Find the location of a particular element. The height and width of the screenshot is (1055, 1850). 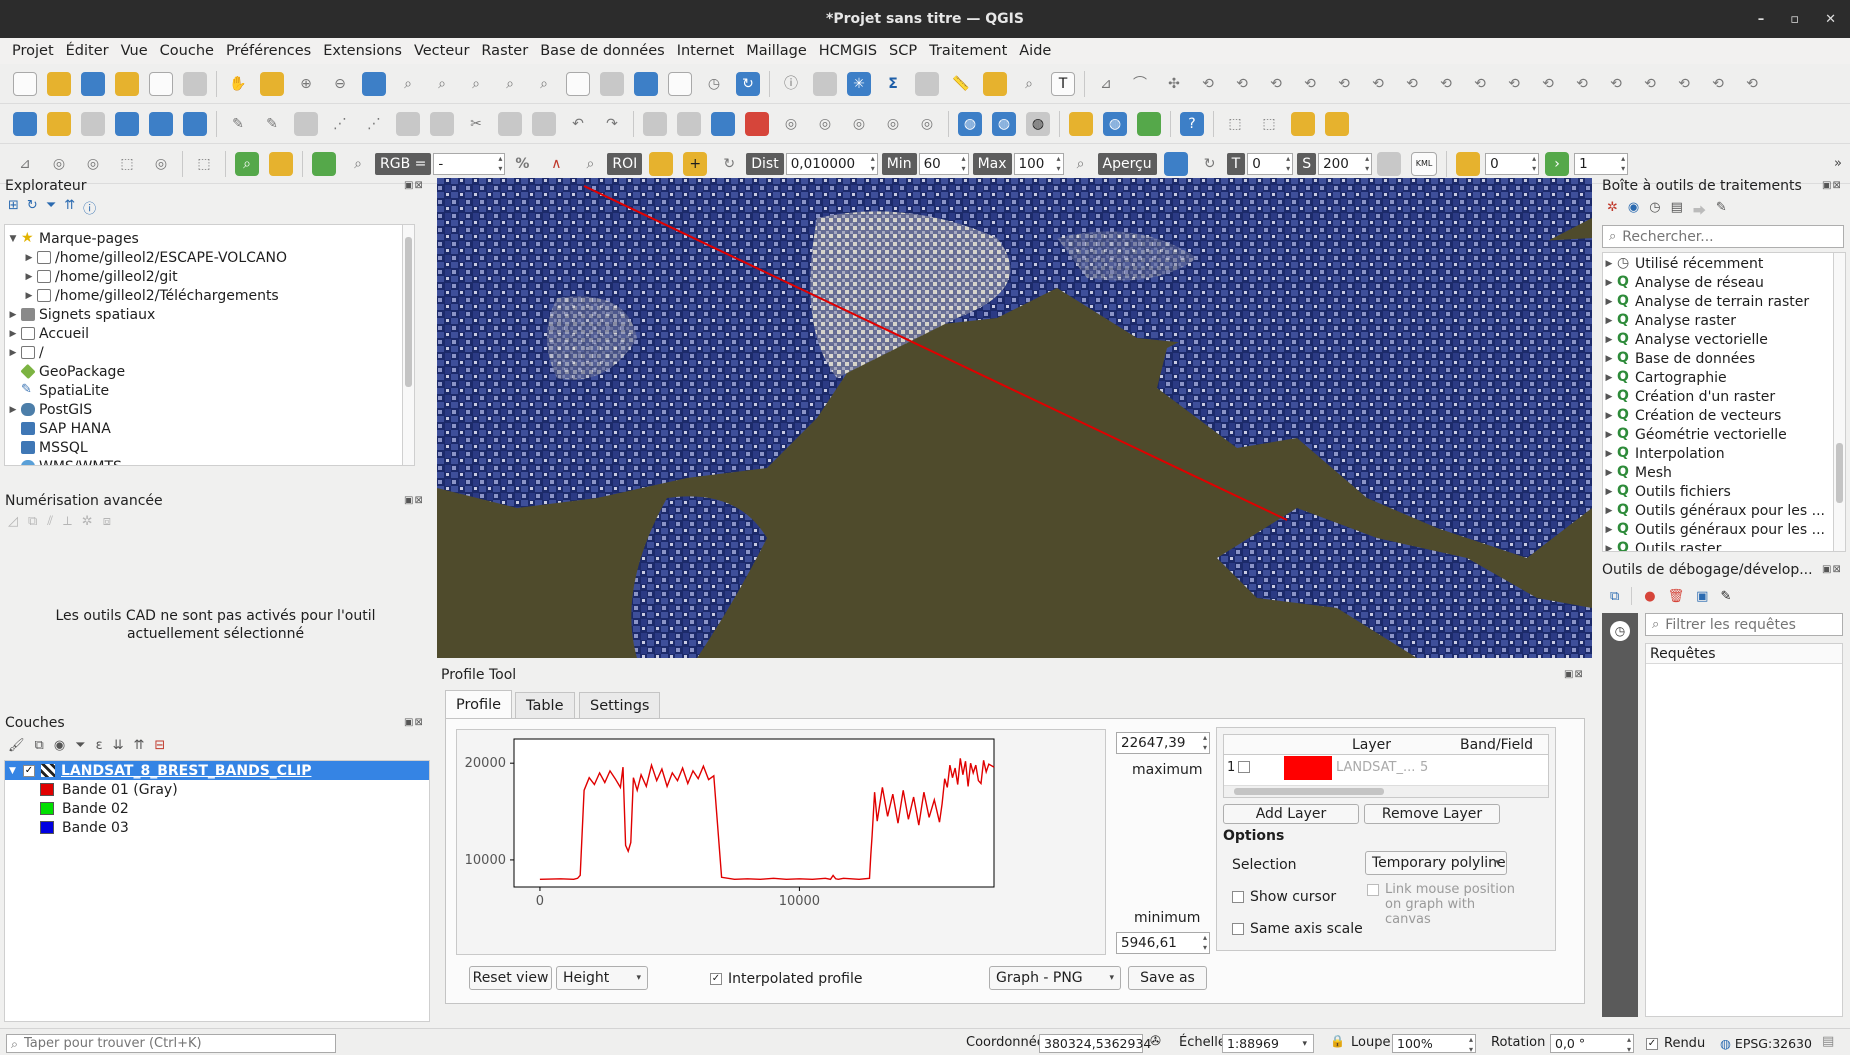

apercu-label: Aperçu is located at coordinates (1127, 163).